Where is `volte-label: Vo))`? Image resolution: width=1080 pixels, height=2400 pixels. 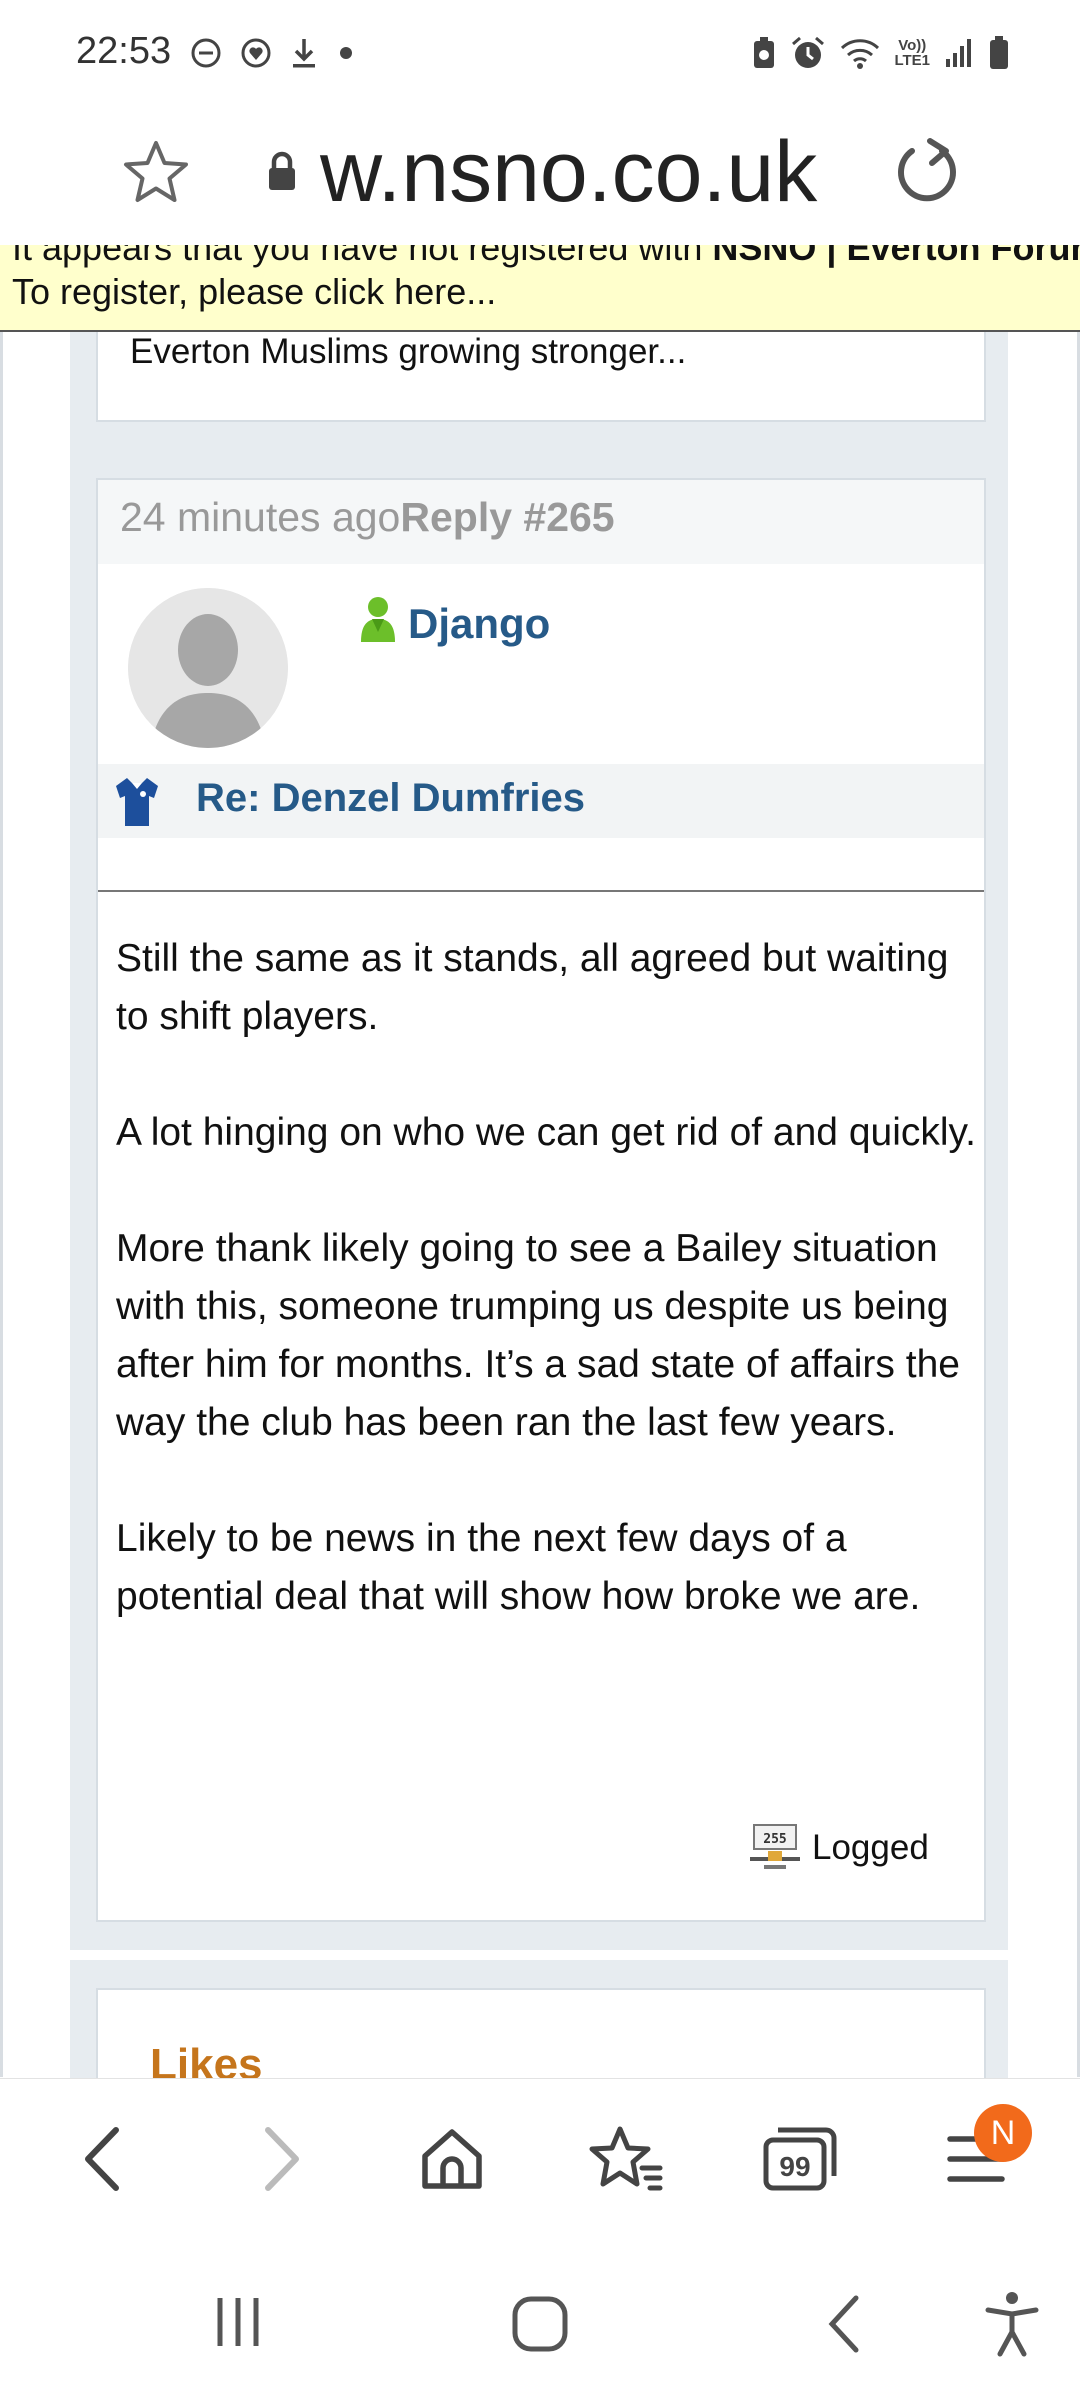
volte-label: Vo)) is located at coordinates (912, 45).